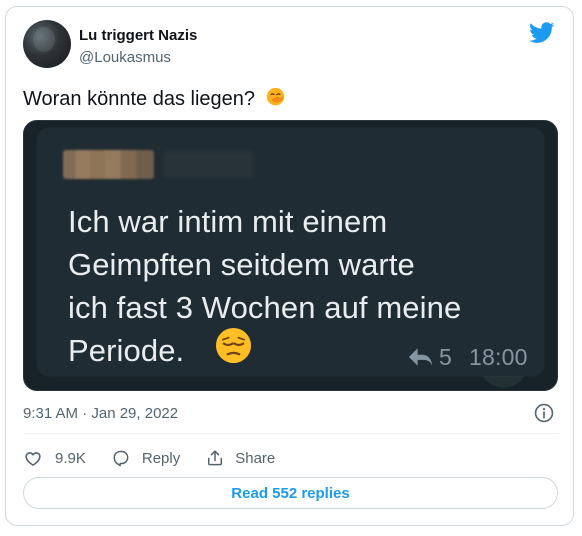  Describe the element at coordinates (420, 357) in the screenshot. I see `forward-arrow-icon` at that location.